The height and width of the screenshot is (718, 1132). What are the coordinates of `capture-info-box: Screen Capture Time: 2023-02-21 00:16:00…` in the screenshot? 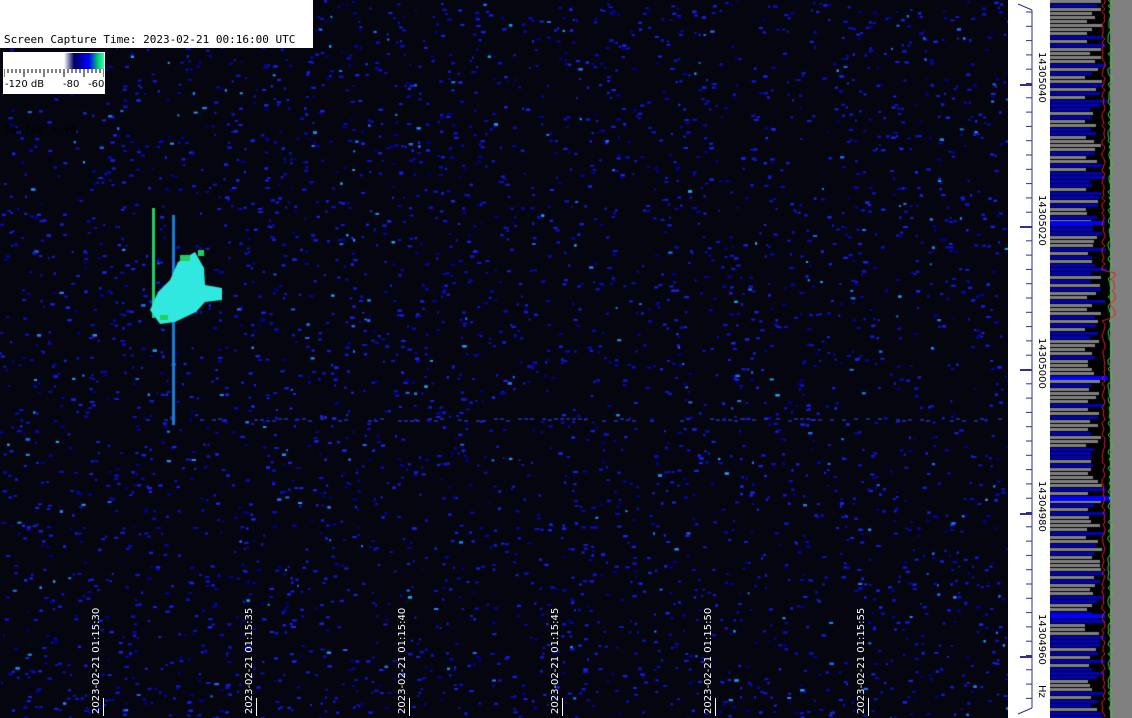 It's located at (156, 68).